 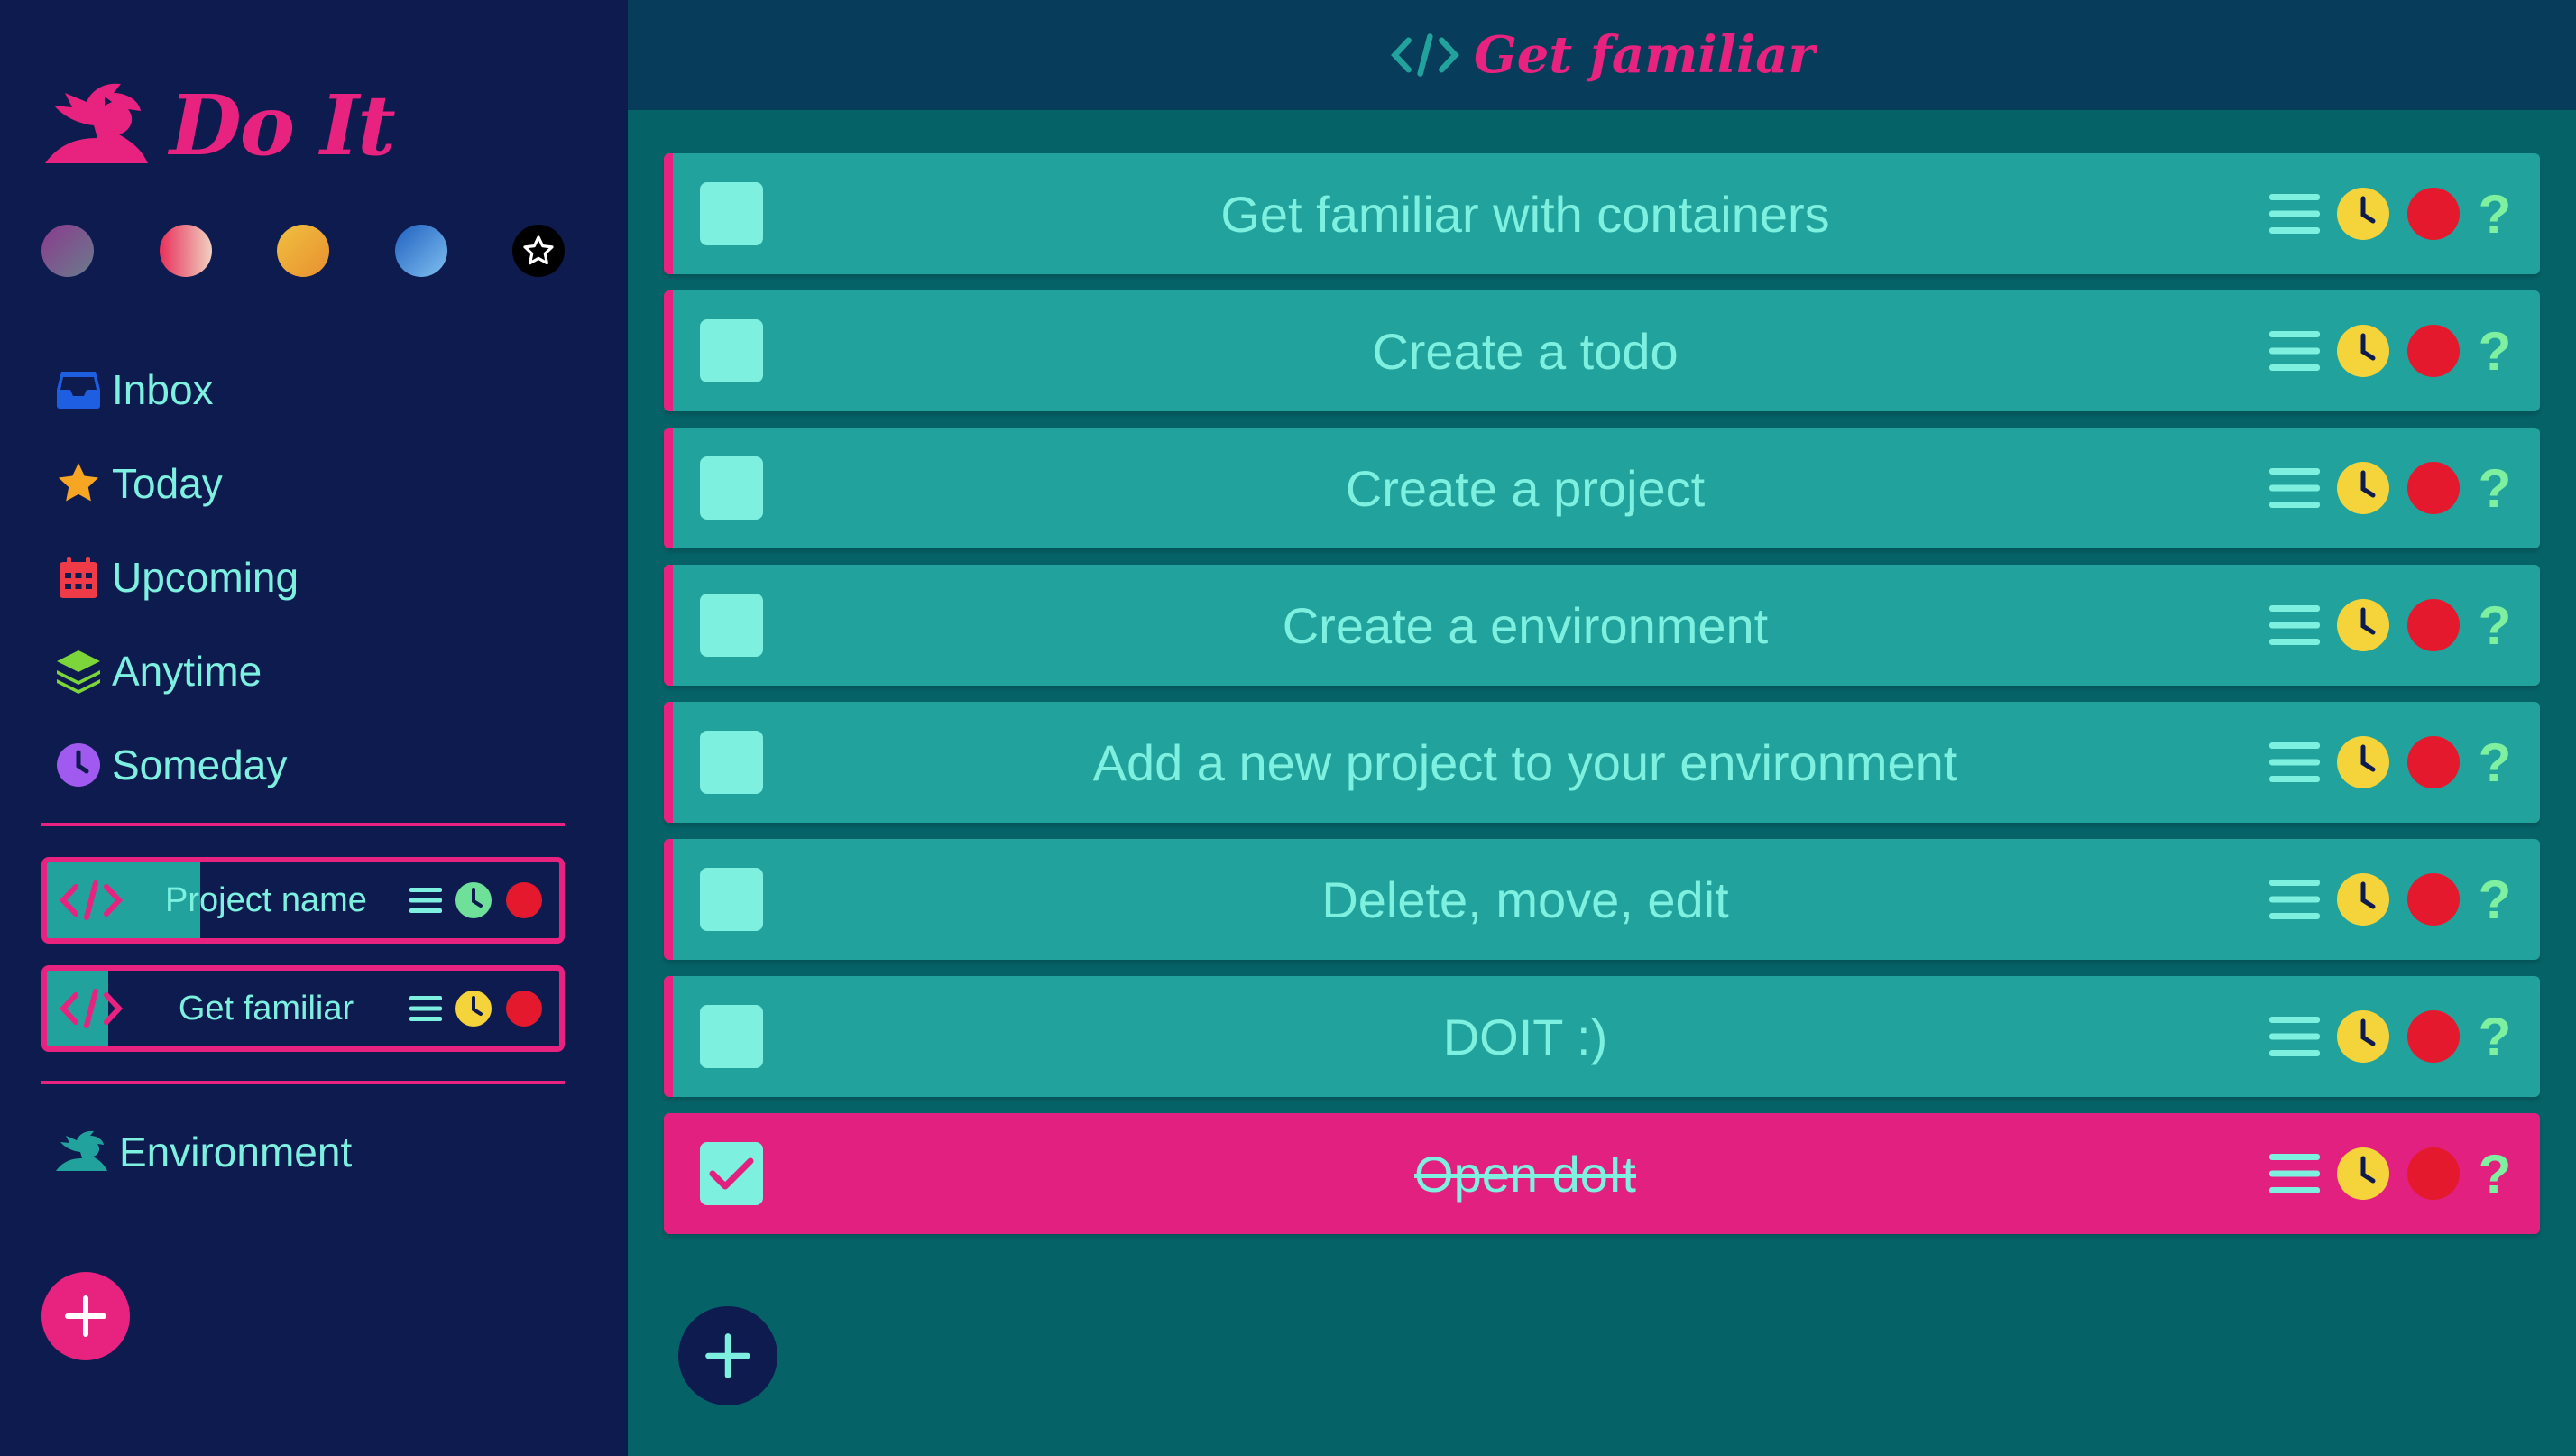 What do you see at coordinates (187, 672) in the screenshot?
I see `sidebar-item-label: Anytime` at bounding box center [187, 672].